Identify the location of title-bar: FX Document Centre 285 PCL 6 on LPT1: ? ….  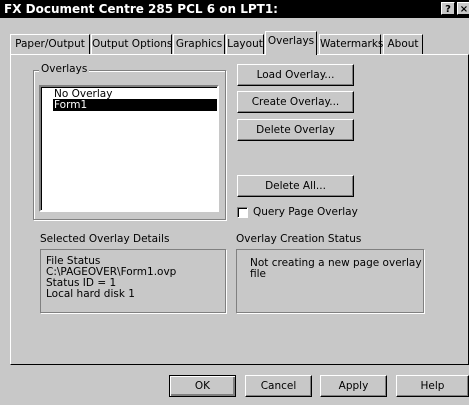
(234, 9).